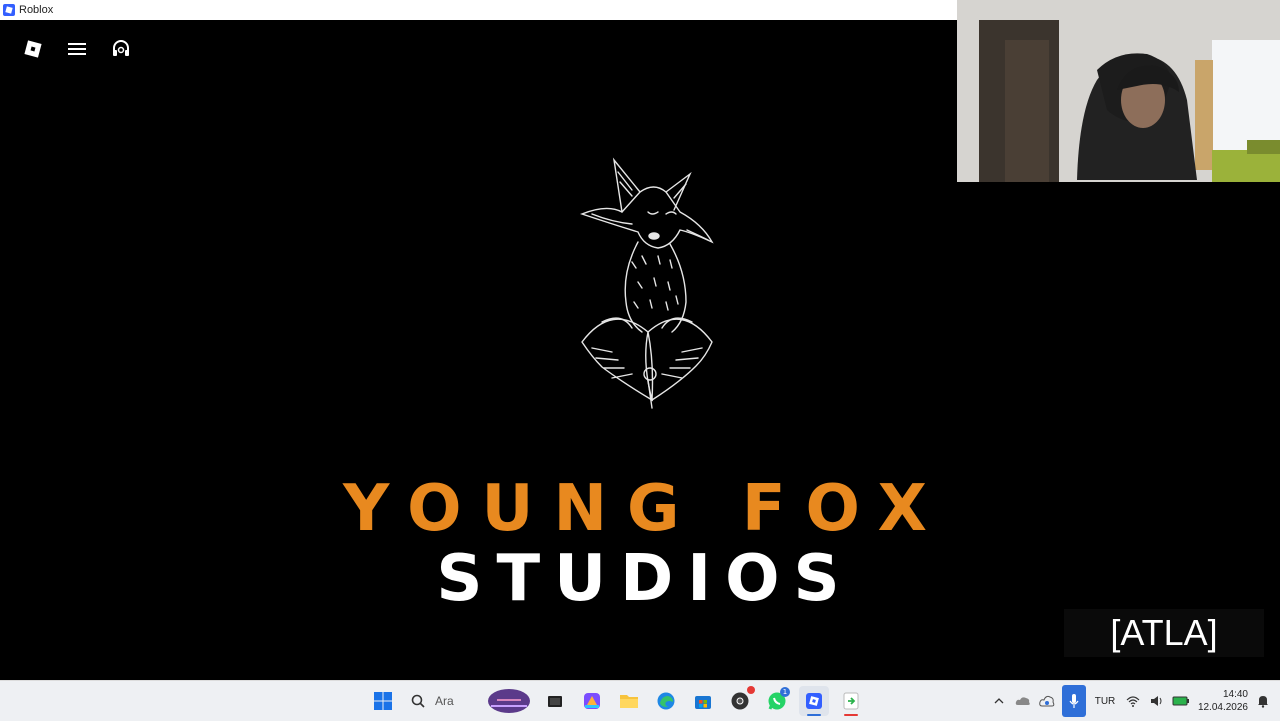  I want to click on language-indicator: TUR, so click(1105, 701).